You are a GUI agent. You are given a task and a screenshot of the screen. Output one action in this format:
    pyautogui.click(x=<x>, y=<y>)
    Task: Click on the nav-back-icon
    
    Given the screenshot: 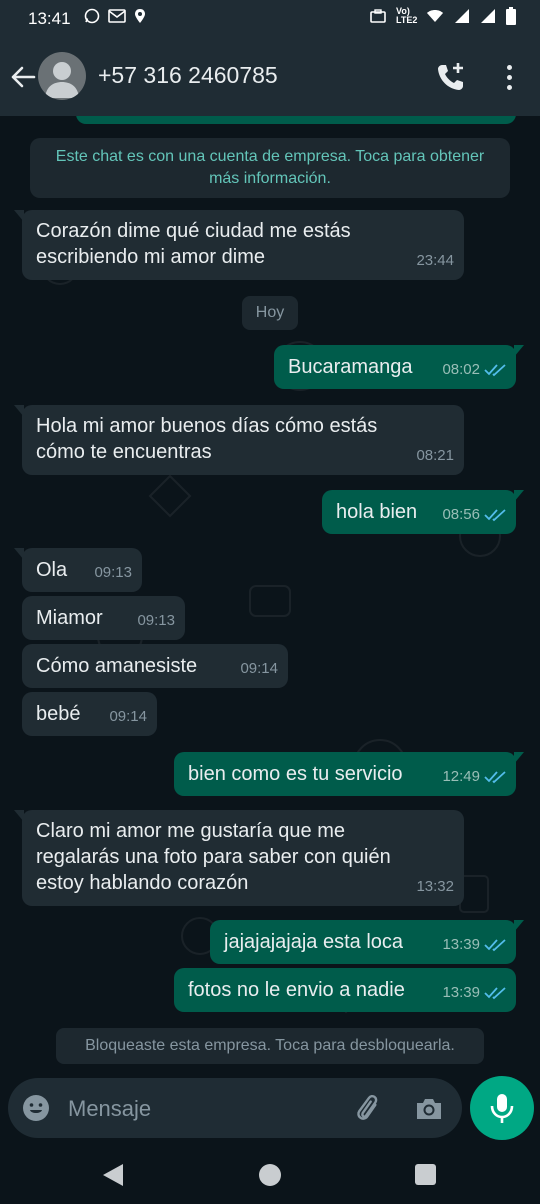 What is the action you would take?
    pyautogui.click(x=113, y=1175)
    